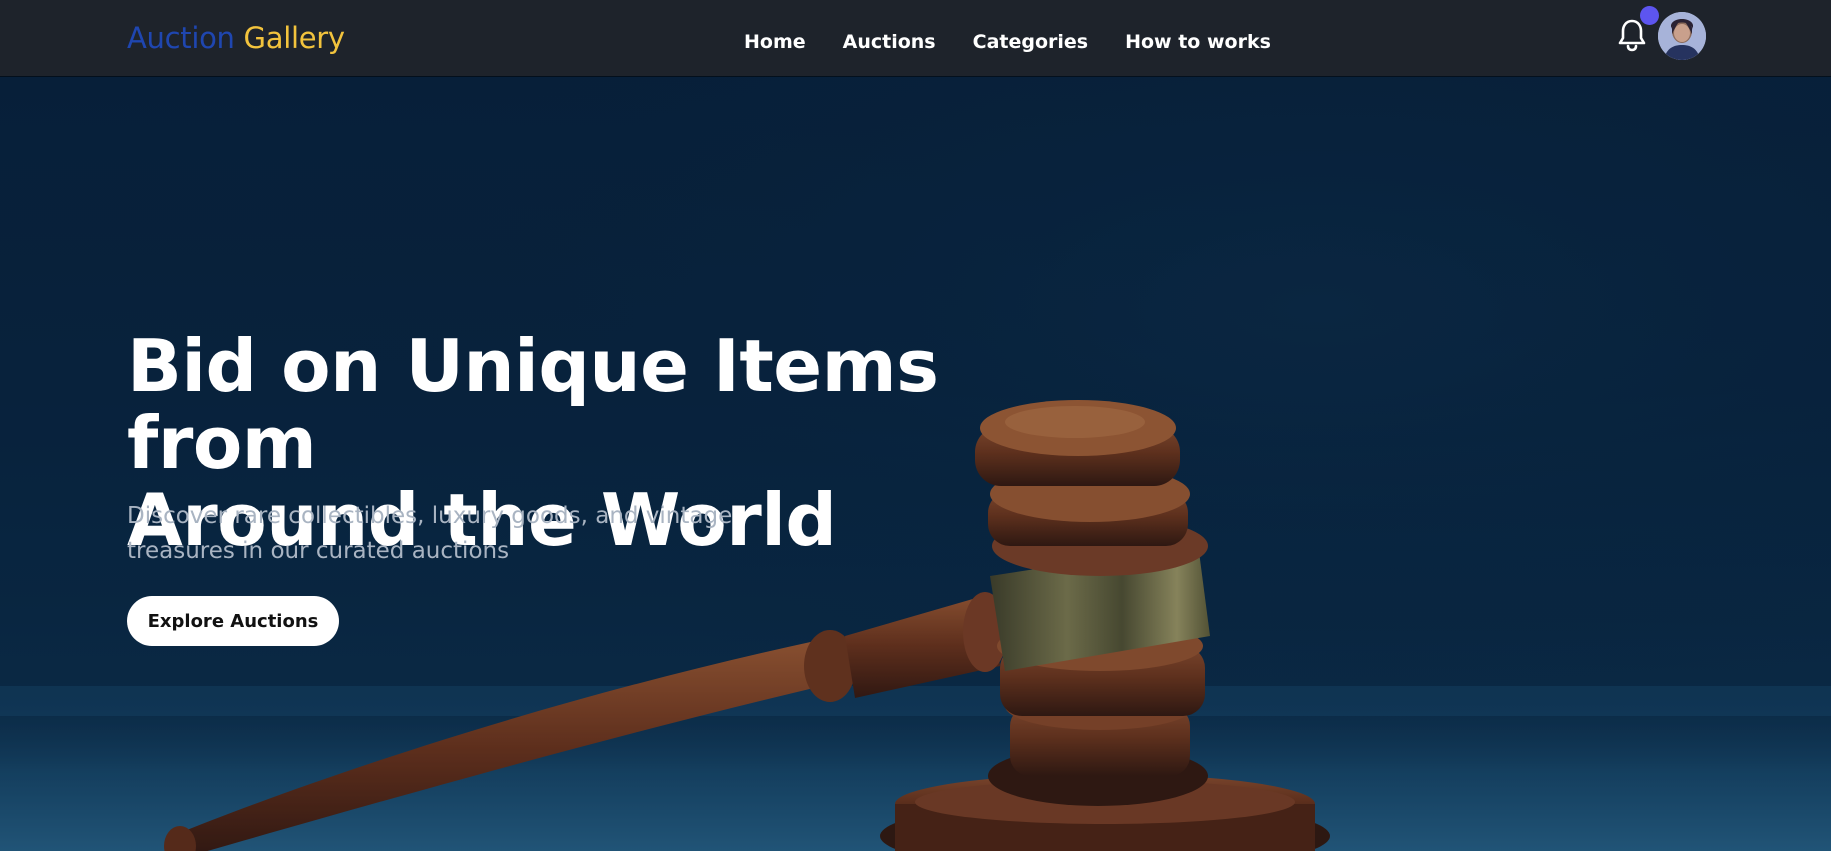 This screenshot has width=1831, height=851. Describe the element at coordinates (533, 404) in the screenshot. I see `hero-title-line-1: Bid on Unique Items from` at that location.